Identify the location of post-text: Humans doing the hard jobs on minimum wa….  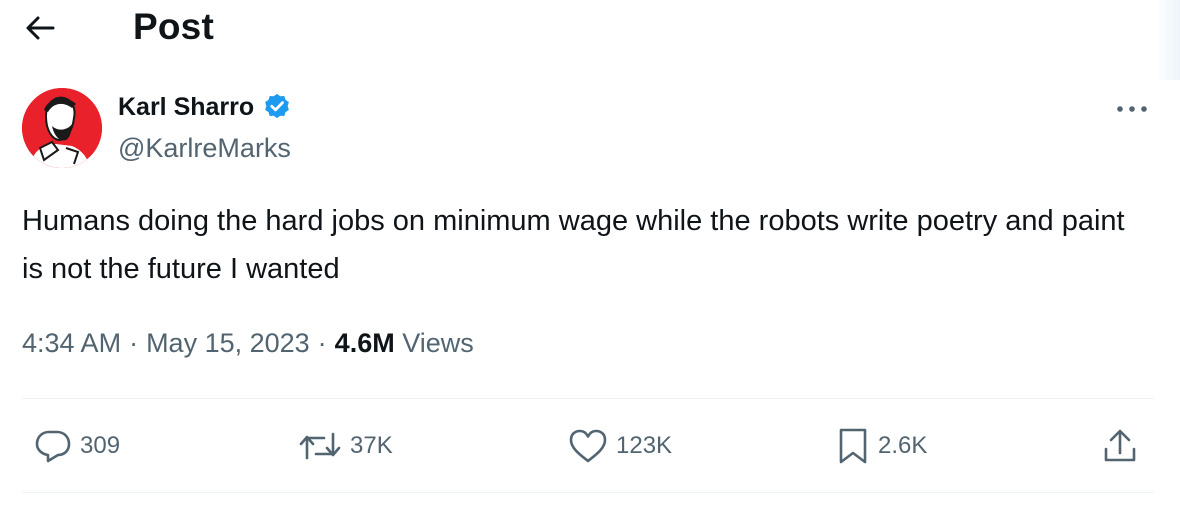
(573, 245).